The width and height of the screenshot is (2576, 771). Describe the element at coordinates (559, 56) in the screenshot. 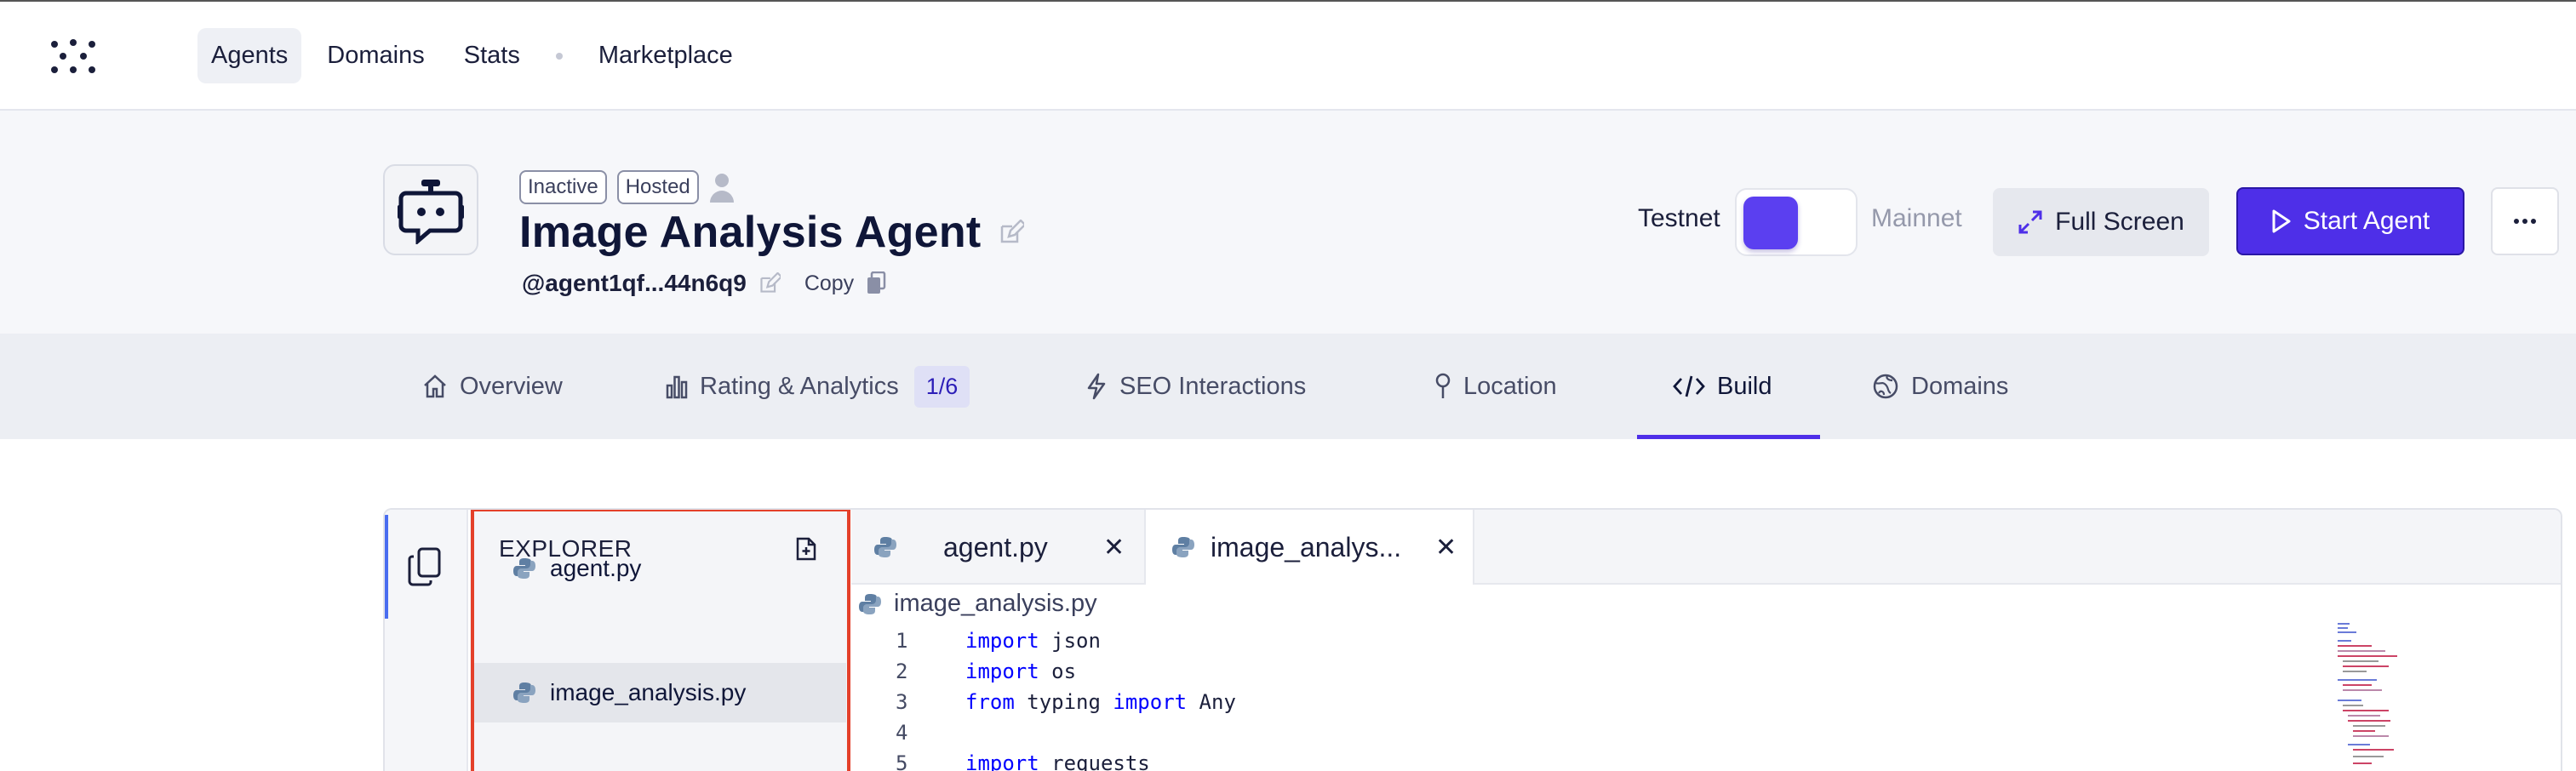

I see `nav-separator-dot` at that location.